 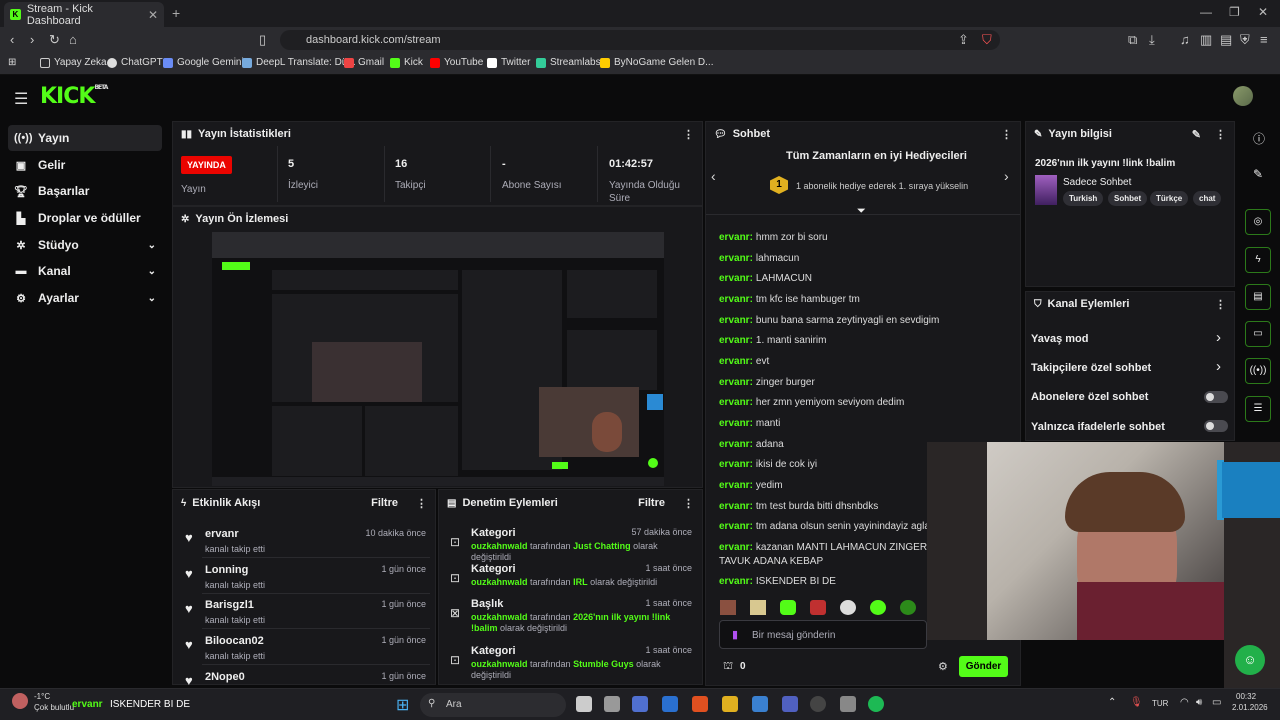 I want to click on snipping-icon, so click(x=612, y=704).